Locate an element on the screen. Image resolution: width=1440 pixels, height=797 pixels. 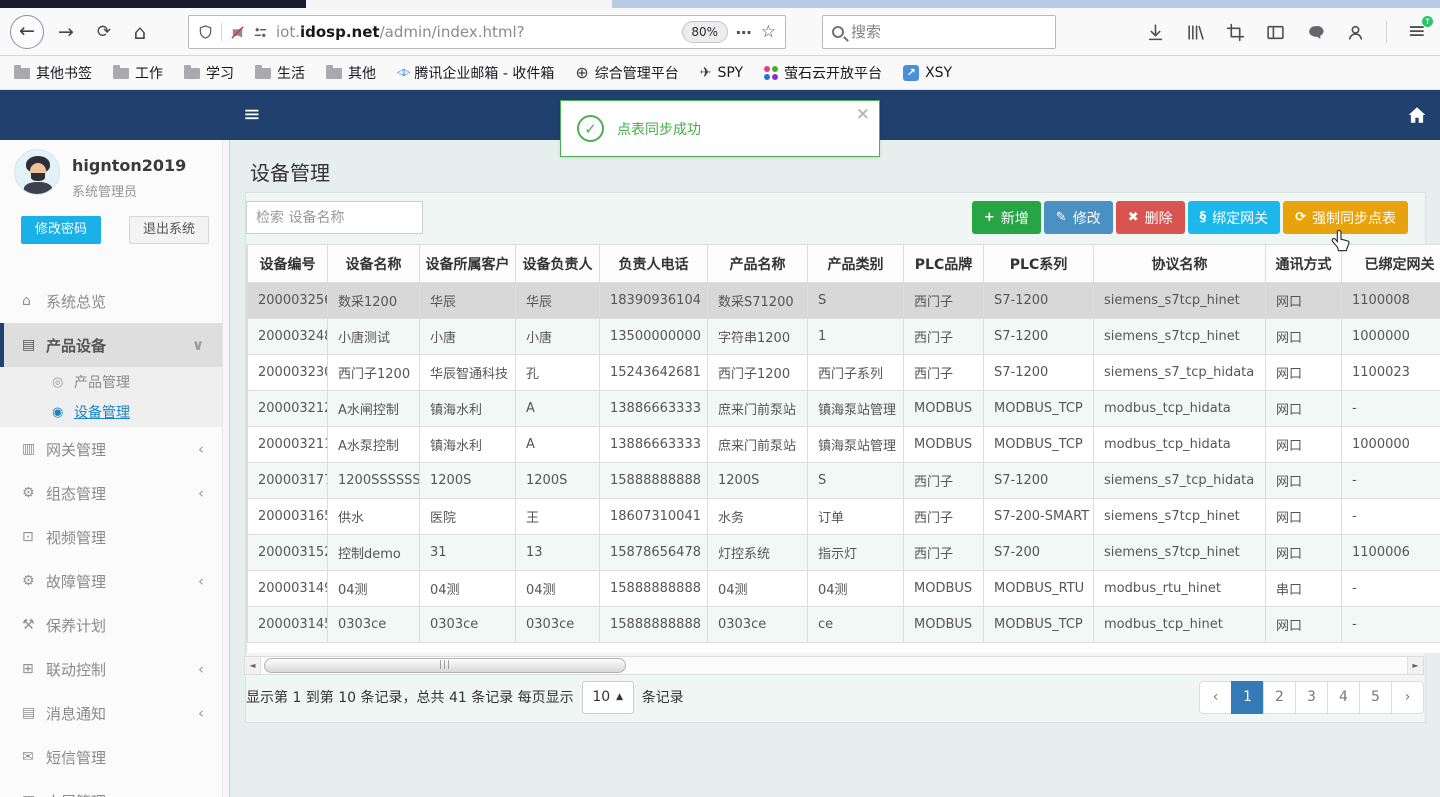
column-header: 已绑定网关 is located at coordinates (1390, 263).